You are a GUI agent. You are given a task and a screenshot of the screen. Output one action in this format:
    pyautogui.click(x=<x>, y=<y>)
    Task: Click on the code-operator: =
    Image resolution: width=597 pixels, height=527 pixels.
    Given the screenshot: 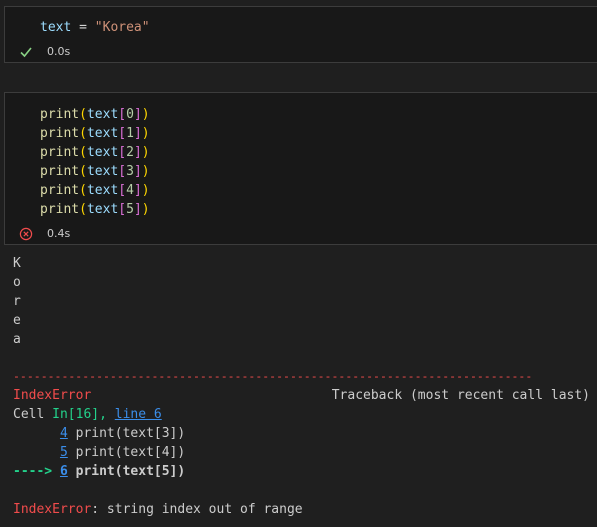 What is the action you would take?
    pyautogui.click(x=83, y=27)
    